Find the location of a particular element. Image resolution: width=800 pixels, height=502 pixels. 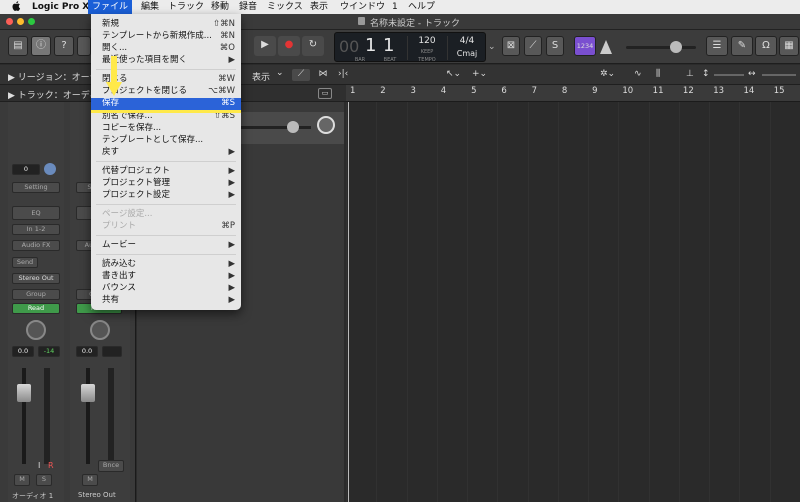

global-tracks-icon: ▭ is located at coordinates (325, 93).